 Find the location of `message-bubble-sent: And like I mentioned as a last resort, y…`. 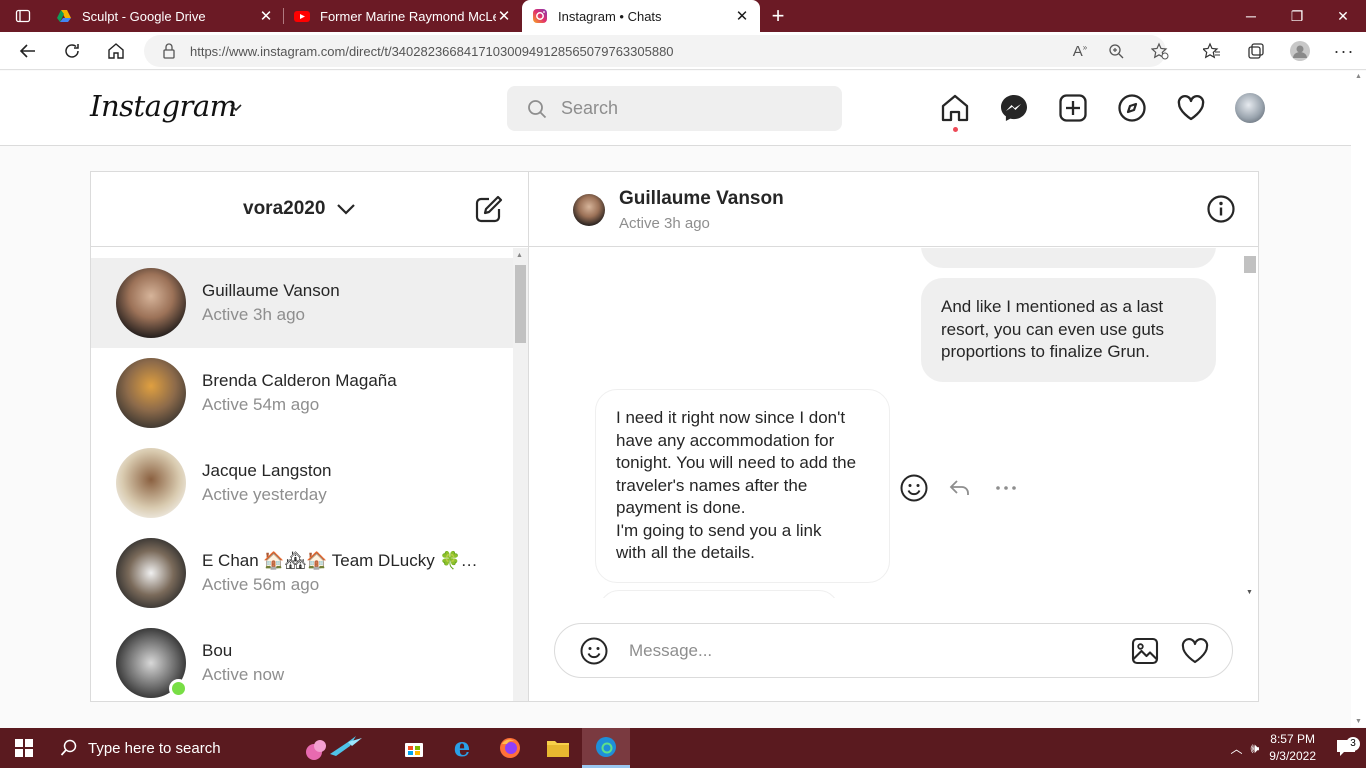

message-bubble-sent: And like I mentioned as a last resort, y… is located at coordinates (1068, 330).